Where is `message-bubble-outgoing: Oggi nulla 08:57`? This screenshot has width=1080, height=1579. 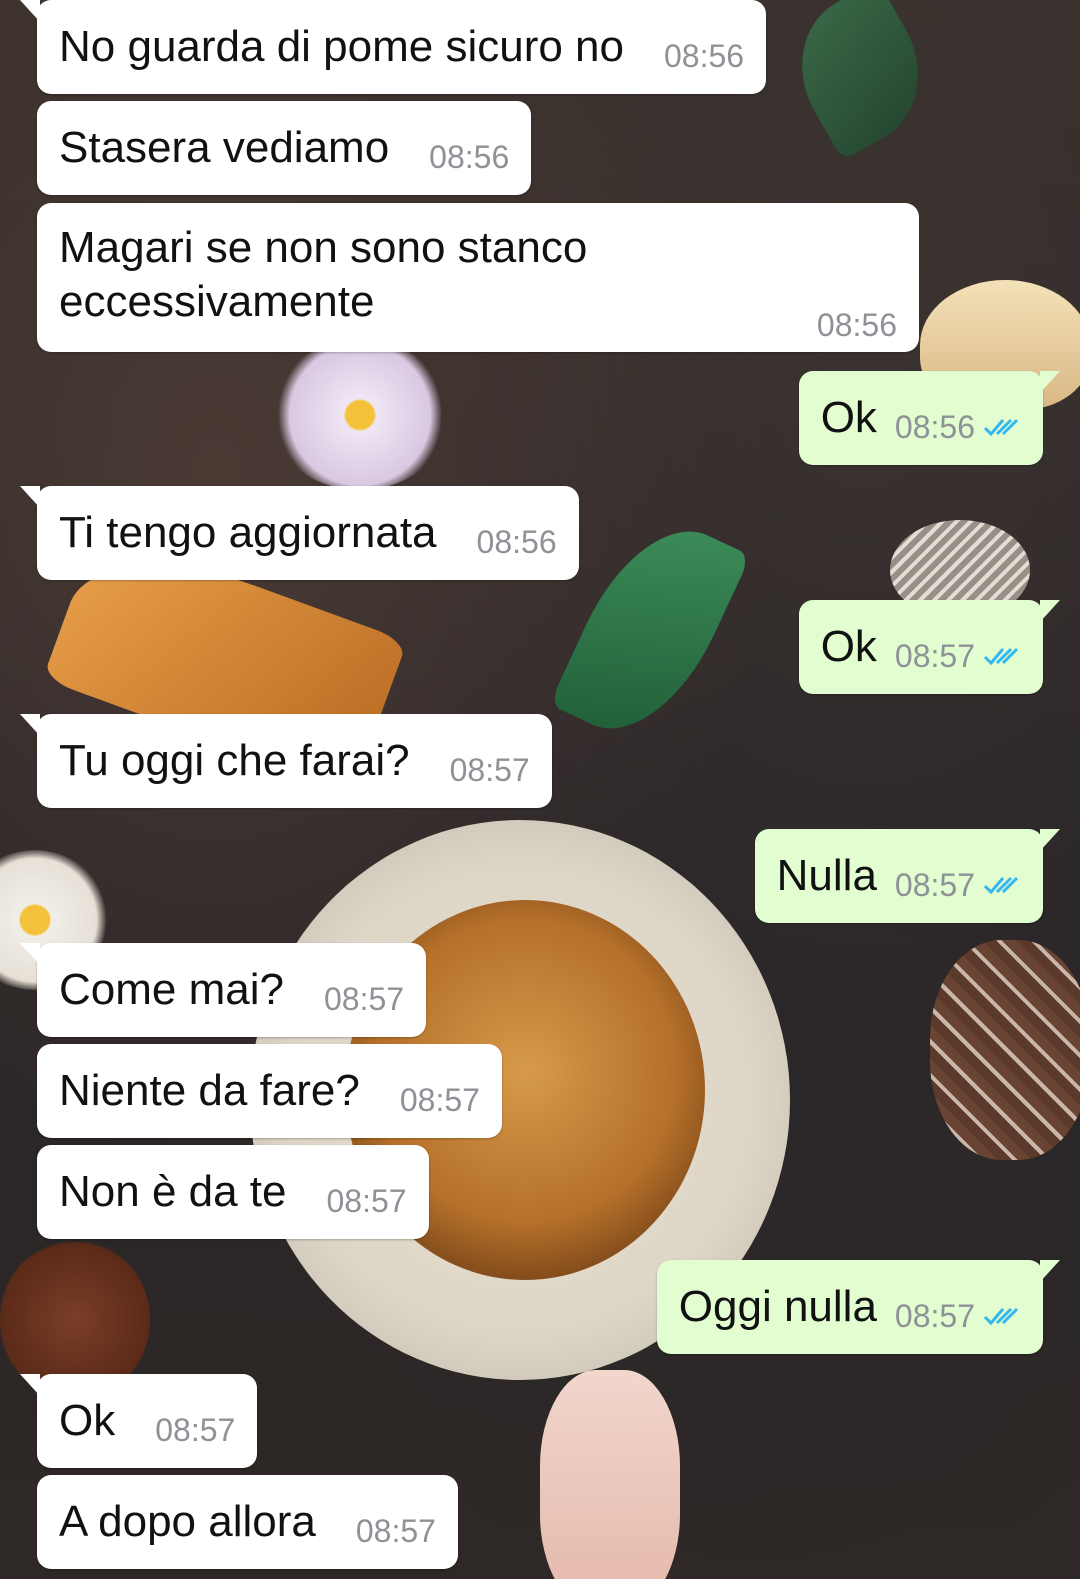 message-bubble-outgoing: Oggi nulla 08:57 is located at coordinates (858, 1307).